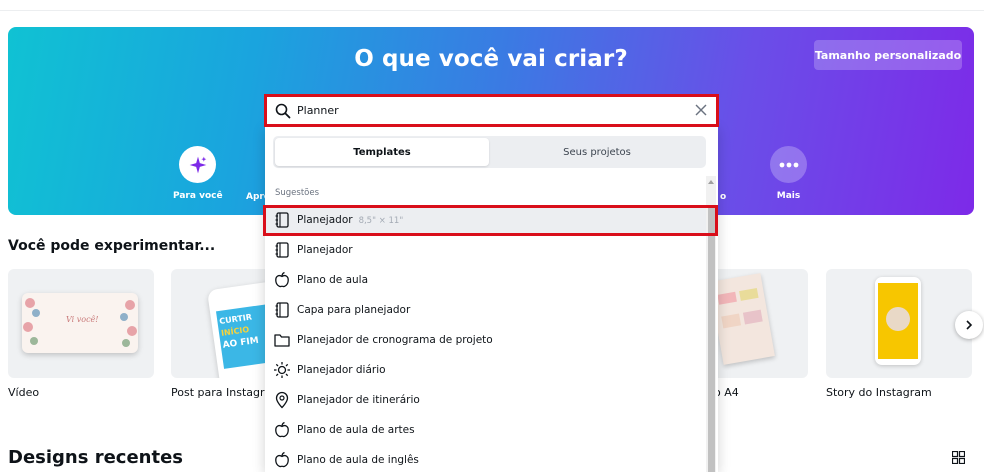 Image resolution: width=984 pixels, height=472 pixels. I want to click on carousel-next-button, so click(969, 325).